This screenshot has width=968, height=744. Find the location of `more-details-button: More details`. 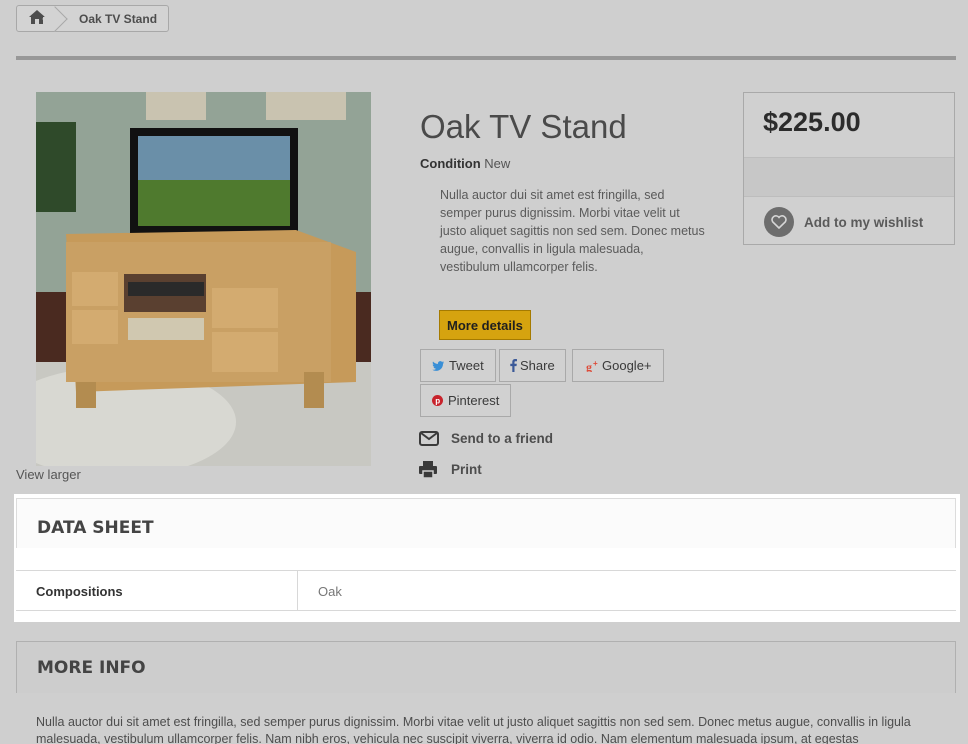

more-details-button: More details is located at coordinates (485, 325).